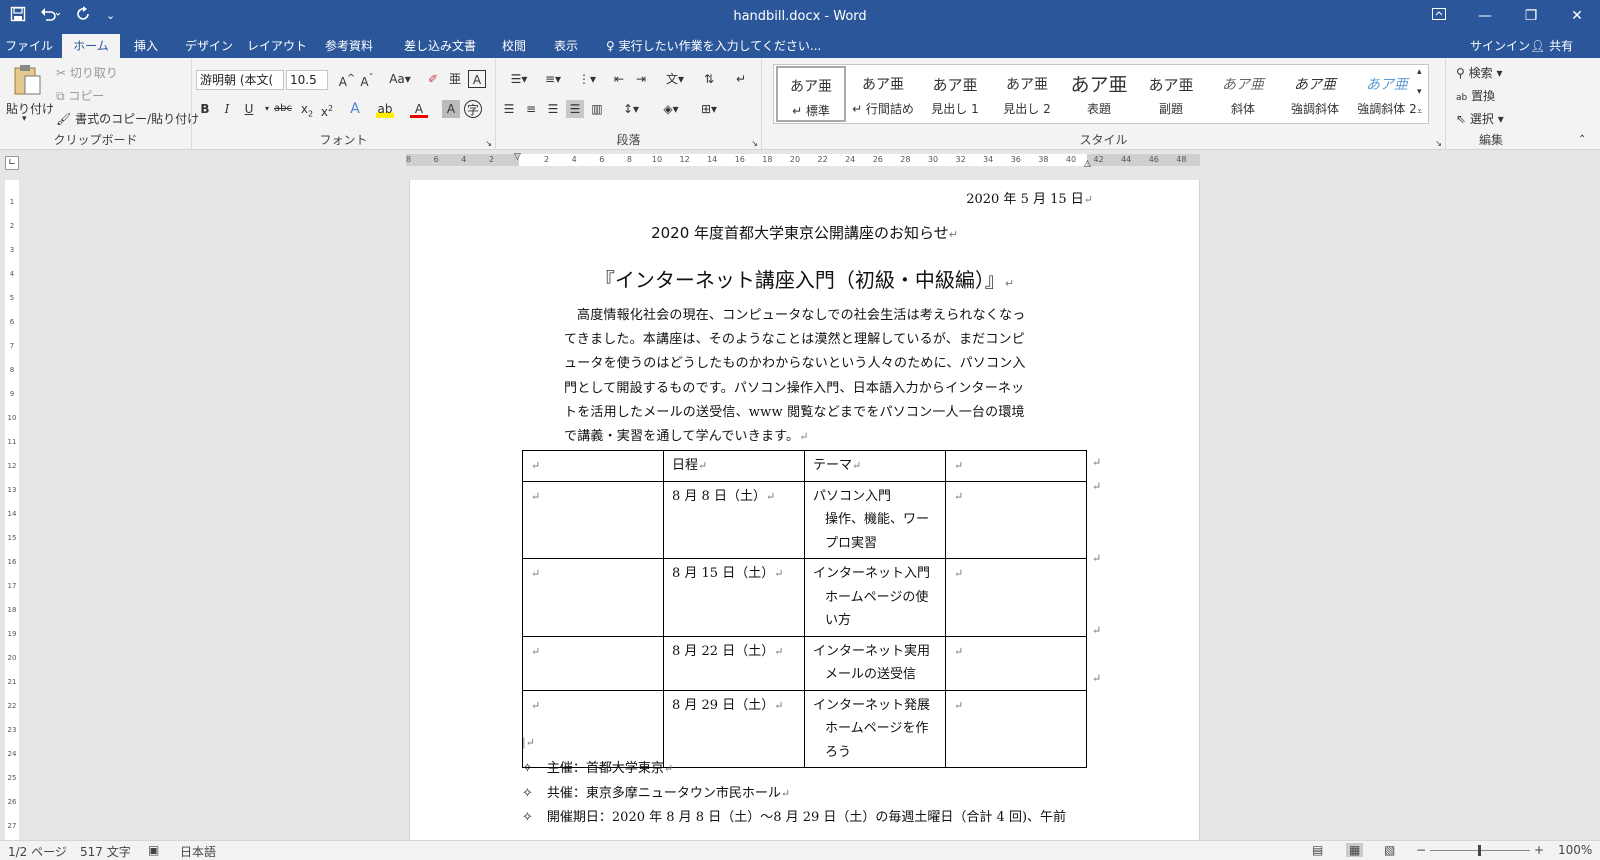 This screenshot has width=1600, height=860. Describe the element at coordinates (367, 79) in the screenshot. I see `shrink-font-icon: Aˇ` at that location.